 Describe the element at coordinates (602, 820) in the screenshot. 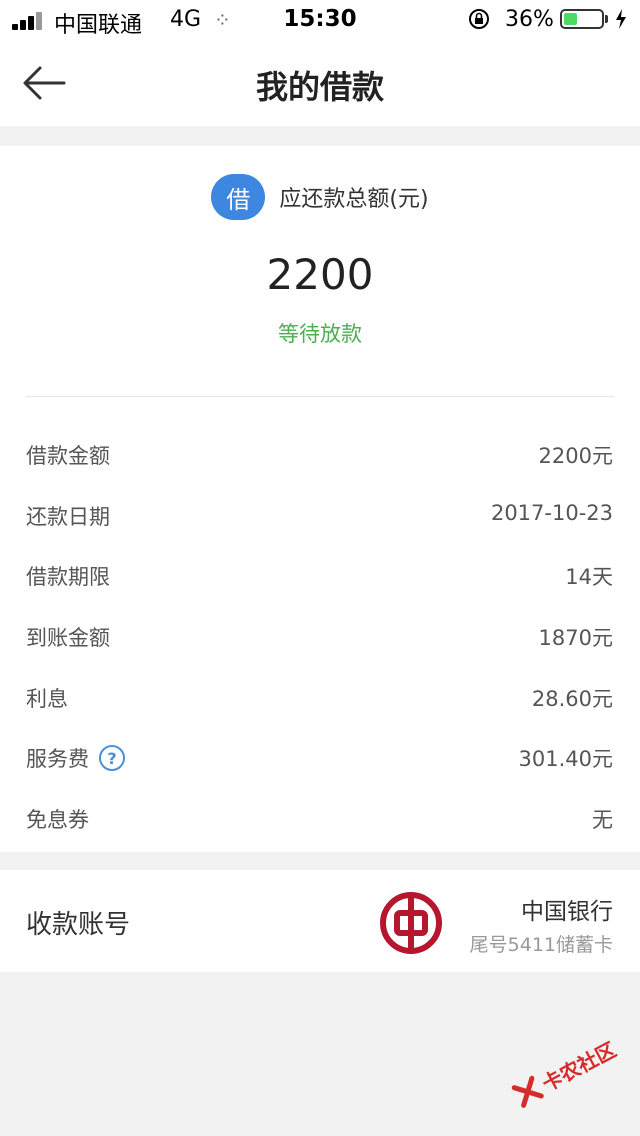

I see `detail-value: 无` at that location.